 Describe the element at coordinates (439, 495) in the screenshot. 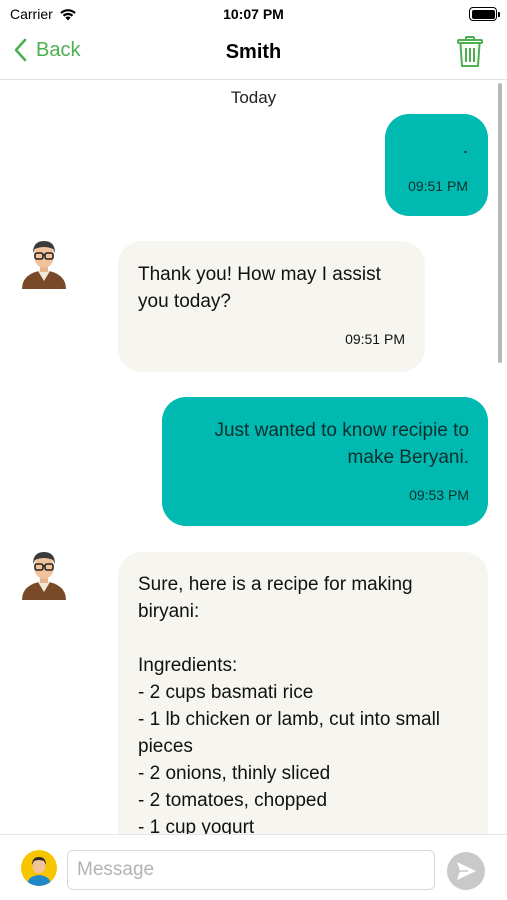

I see `message-time: 09:53 PM` at that location.